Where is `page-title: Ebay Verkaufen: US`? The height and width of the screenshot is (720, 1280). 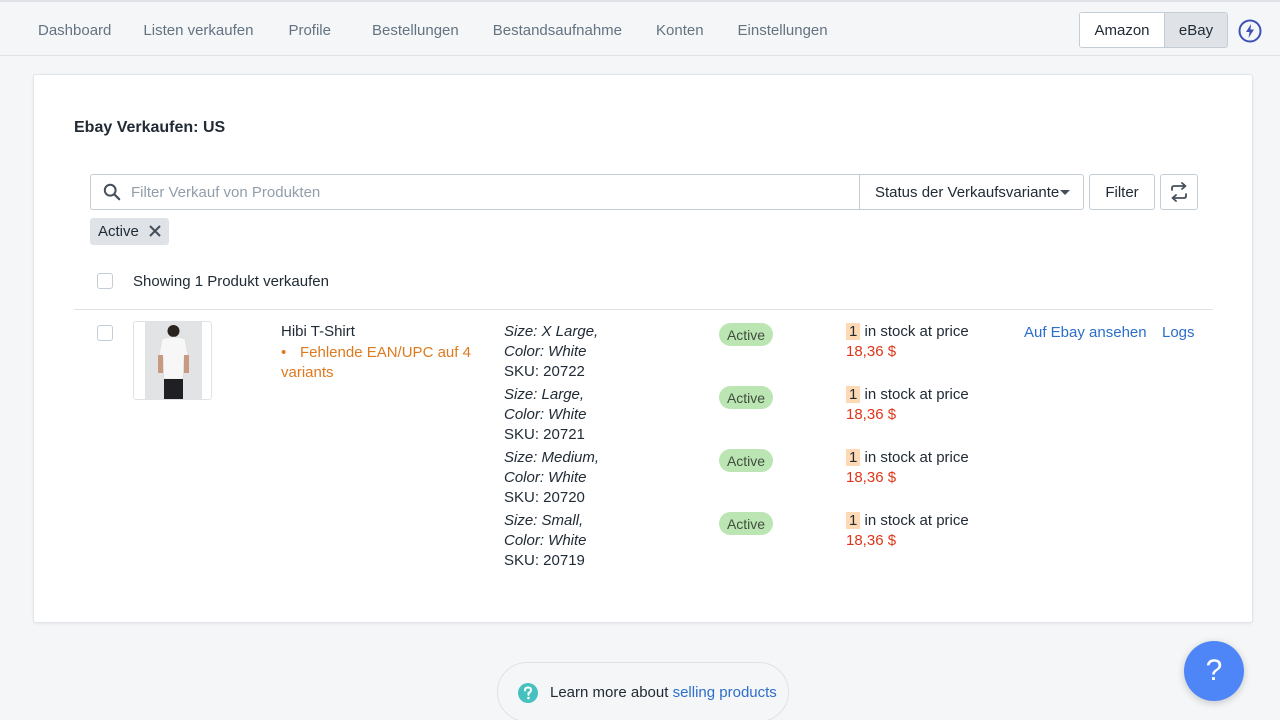 page-title: Ebay Verkaufen: US is located at coordinates (150, 127).